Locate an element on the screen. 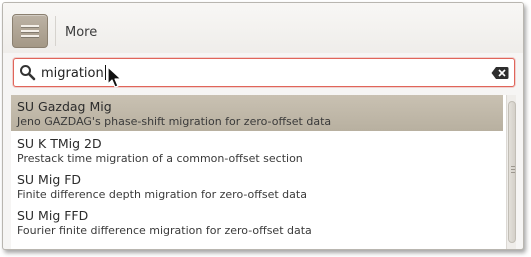  text-caret is located at coordinates (105, 72).